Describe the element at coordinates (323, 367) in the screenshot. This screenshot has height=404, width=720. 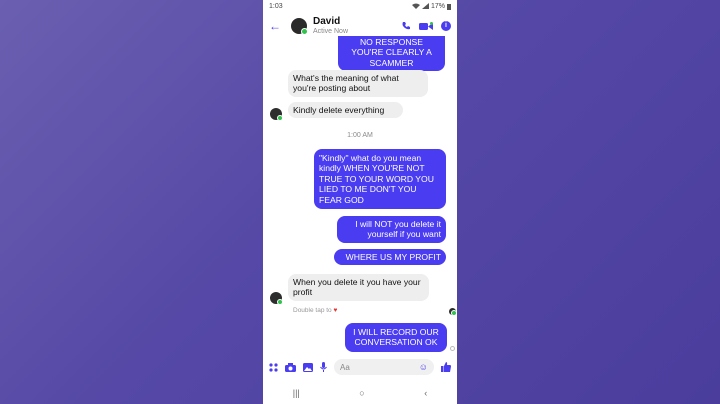
I see `mic-icon` at that location.